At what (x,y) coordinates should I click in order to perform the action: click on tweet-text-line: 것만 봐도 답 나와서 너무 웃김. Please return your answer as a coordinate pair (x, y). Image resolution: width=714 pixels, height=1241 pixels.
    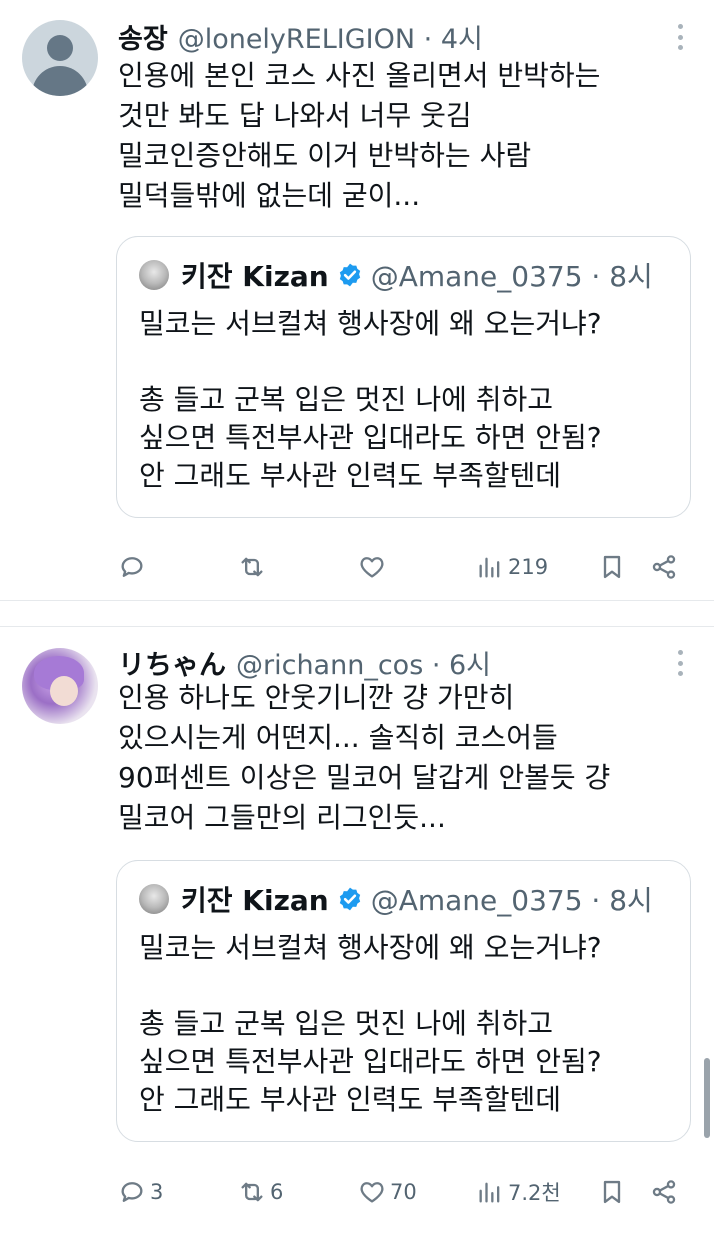
    Looking at the image, I should click on (295, 115).